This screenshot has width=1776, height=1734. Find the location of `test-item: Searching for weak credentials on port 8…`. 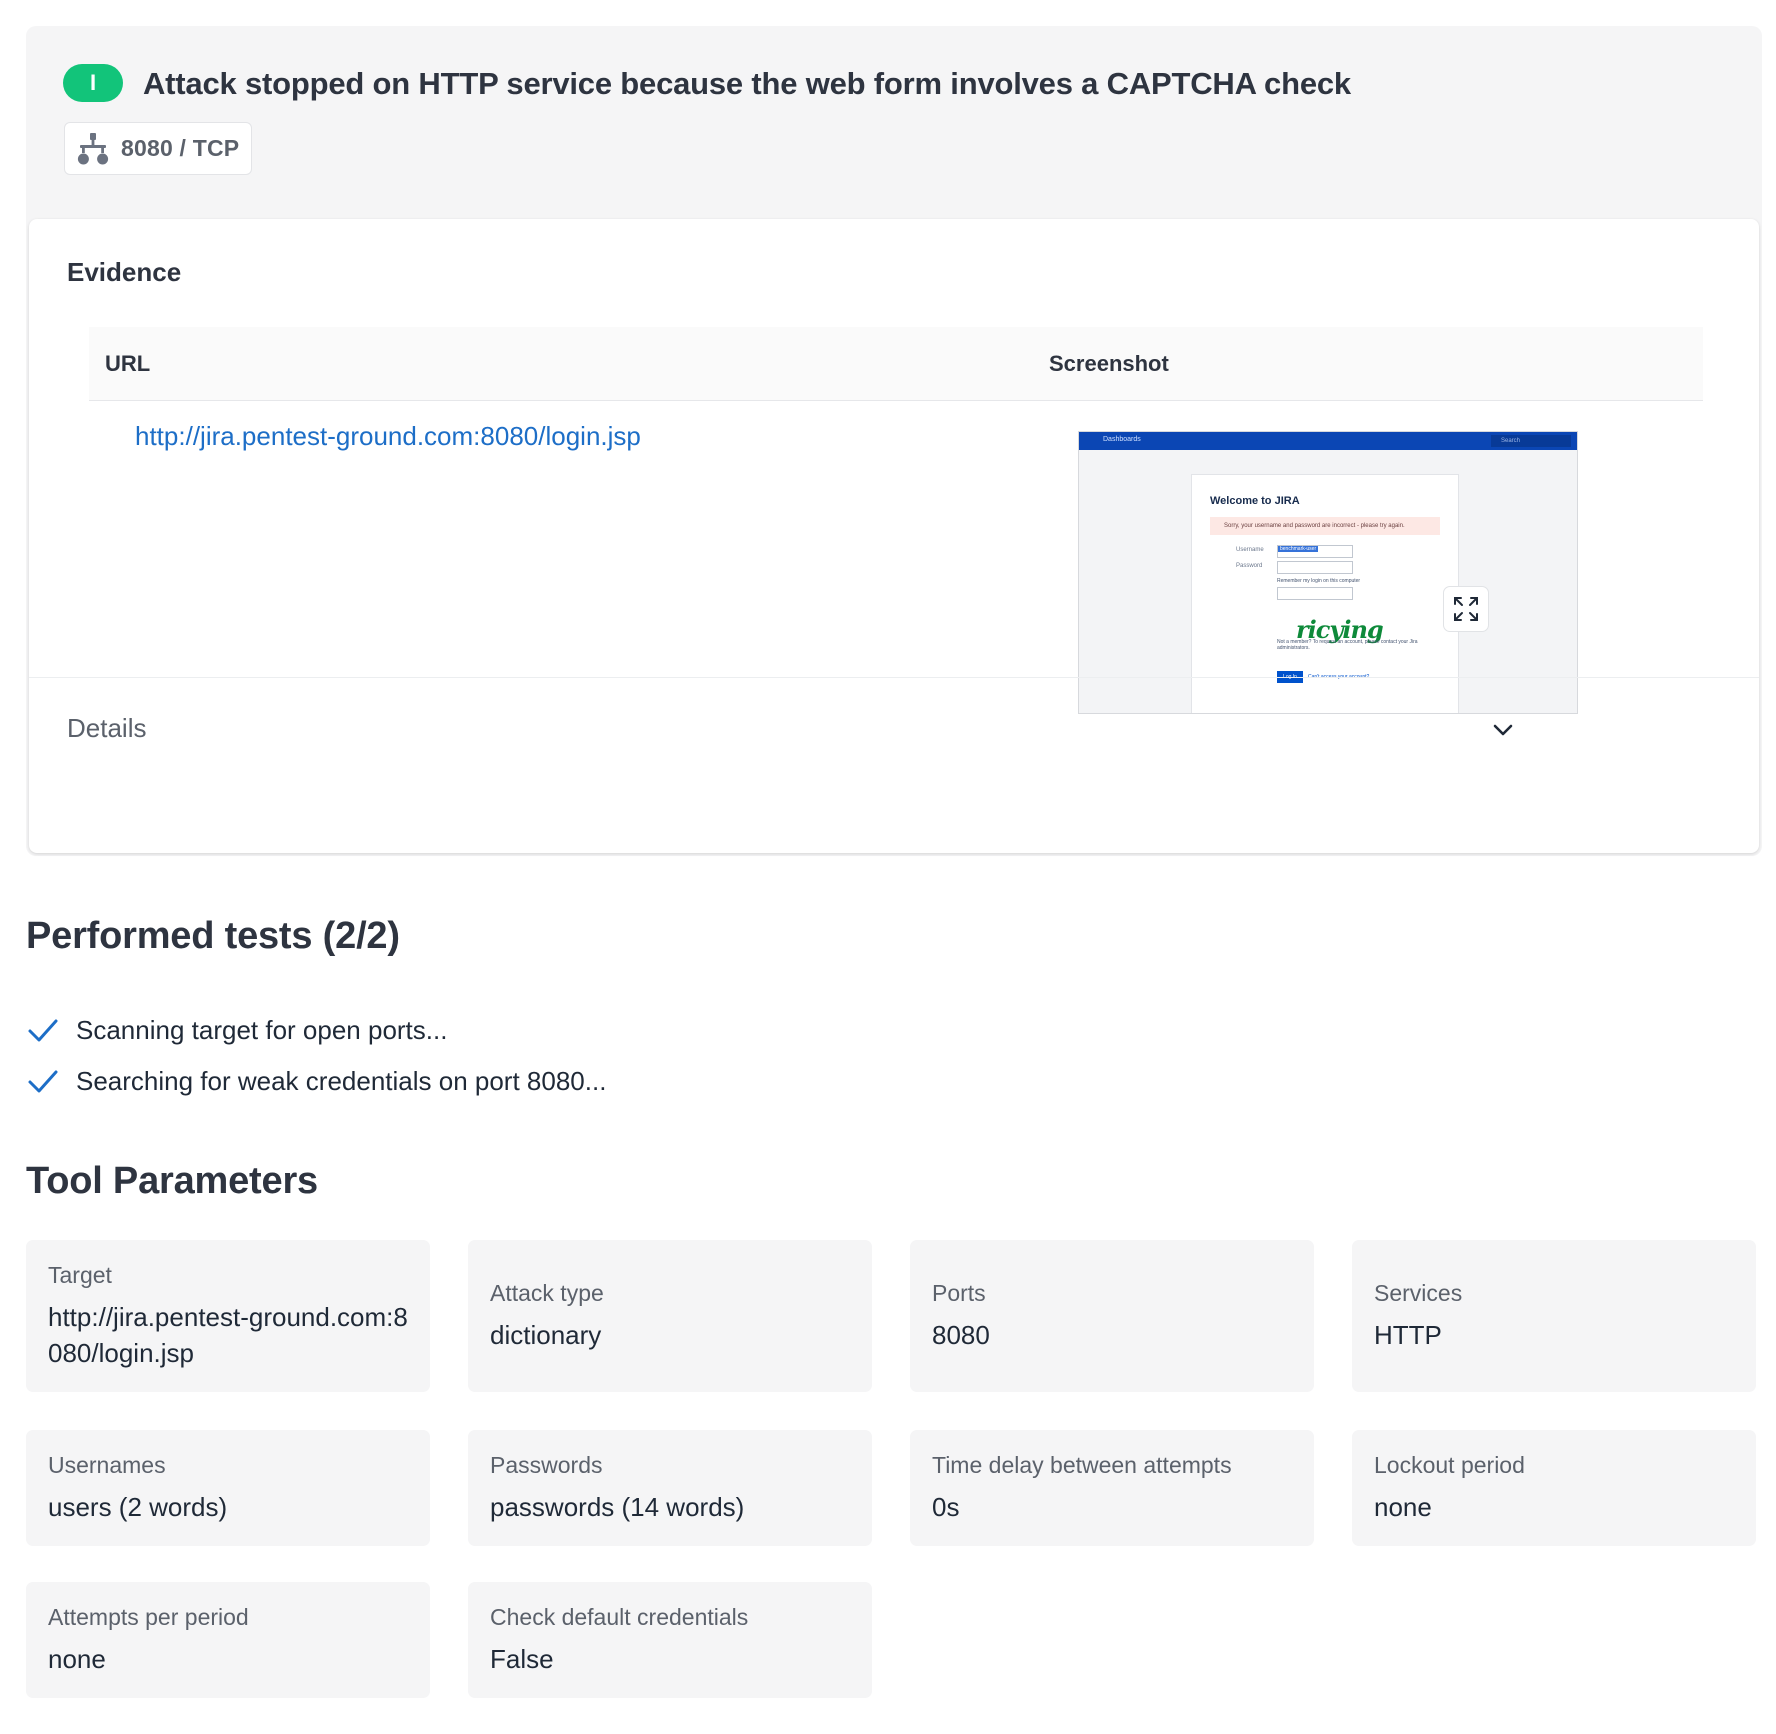

test-item: Searching for weak credentials on port 8… is located at coordinates (316, 1081).